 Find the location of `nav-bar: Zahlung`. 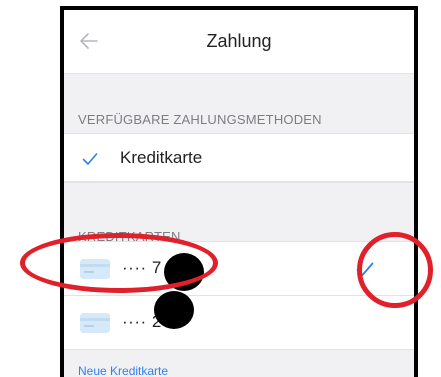

nav-bar: Zahlung is located at coordinates (239, 42).